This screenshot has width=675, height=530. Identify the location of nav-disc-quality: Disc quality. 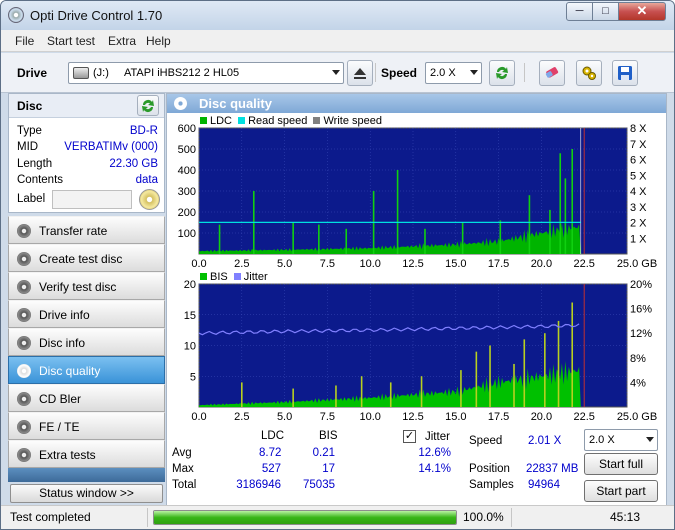
(86, 370).